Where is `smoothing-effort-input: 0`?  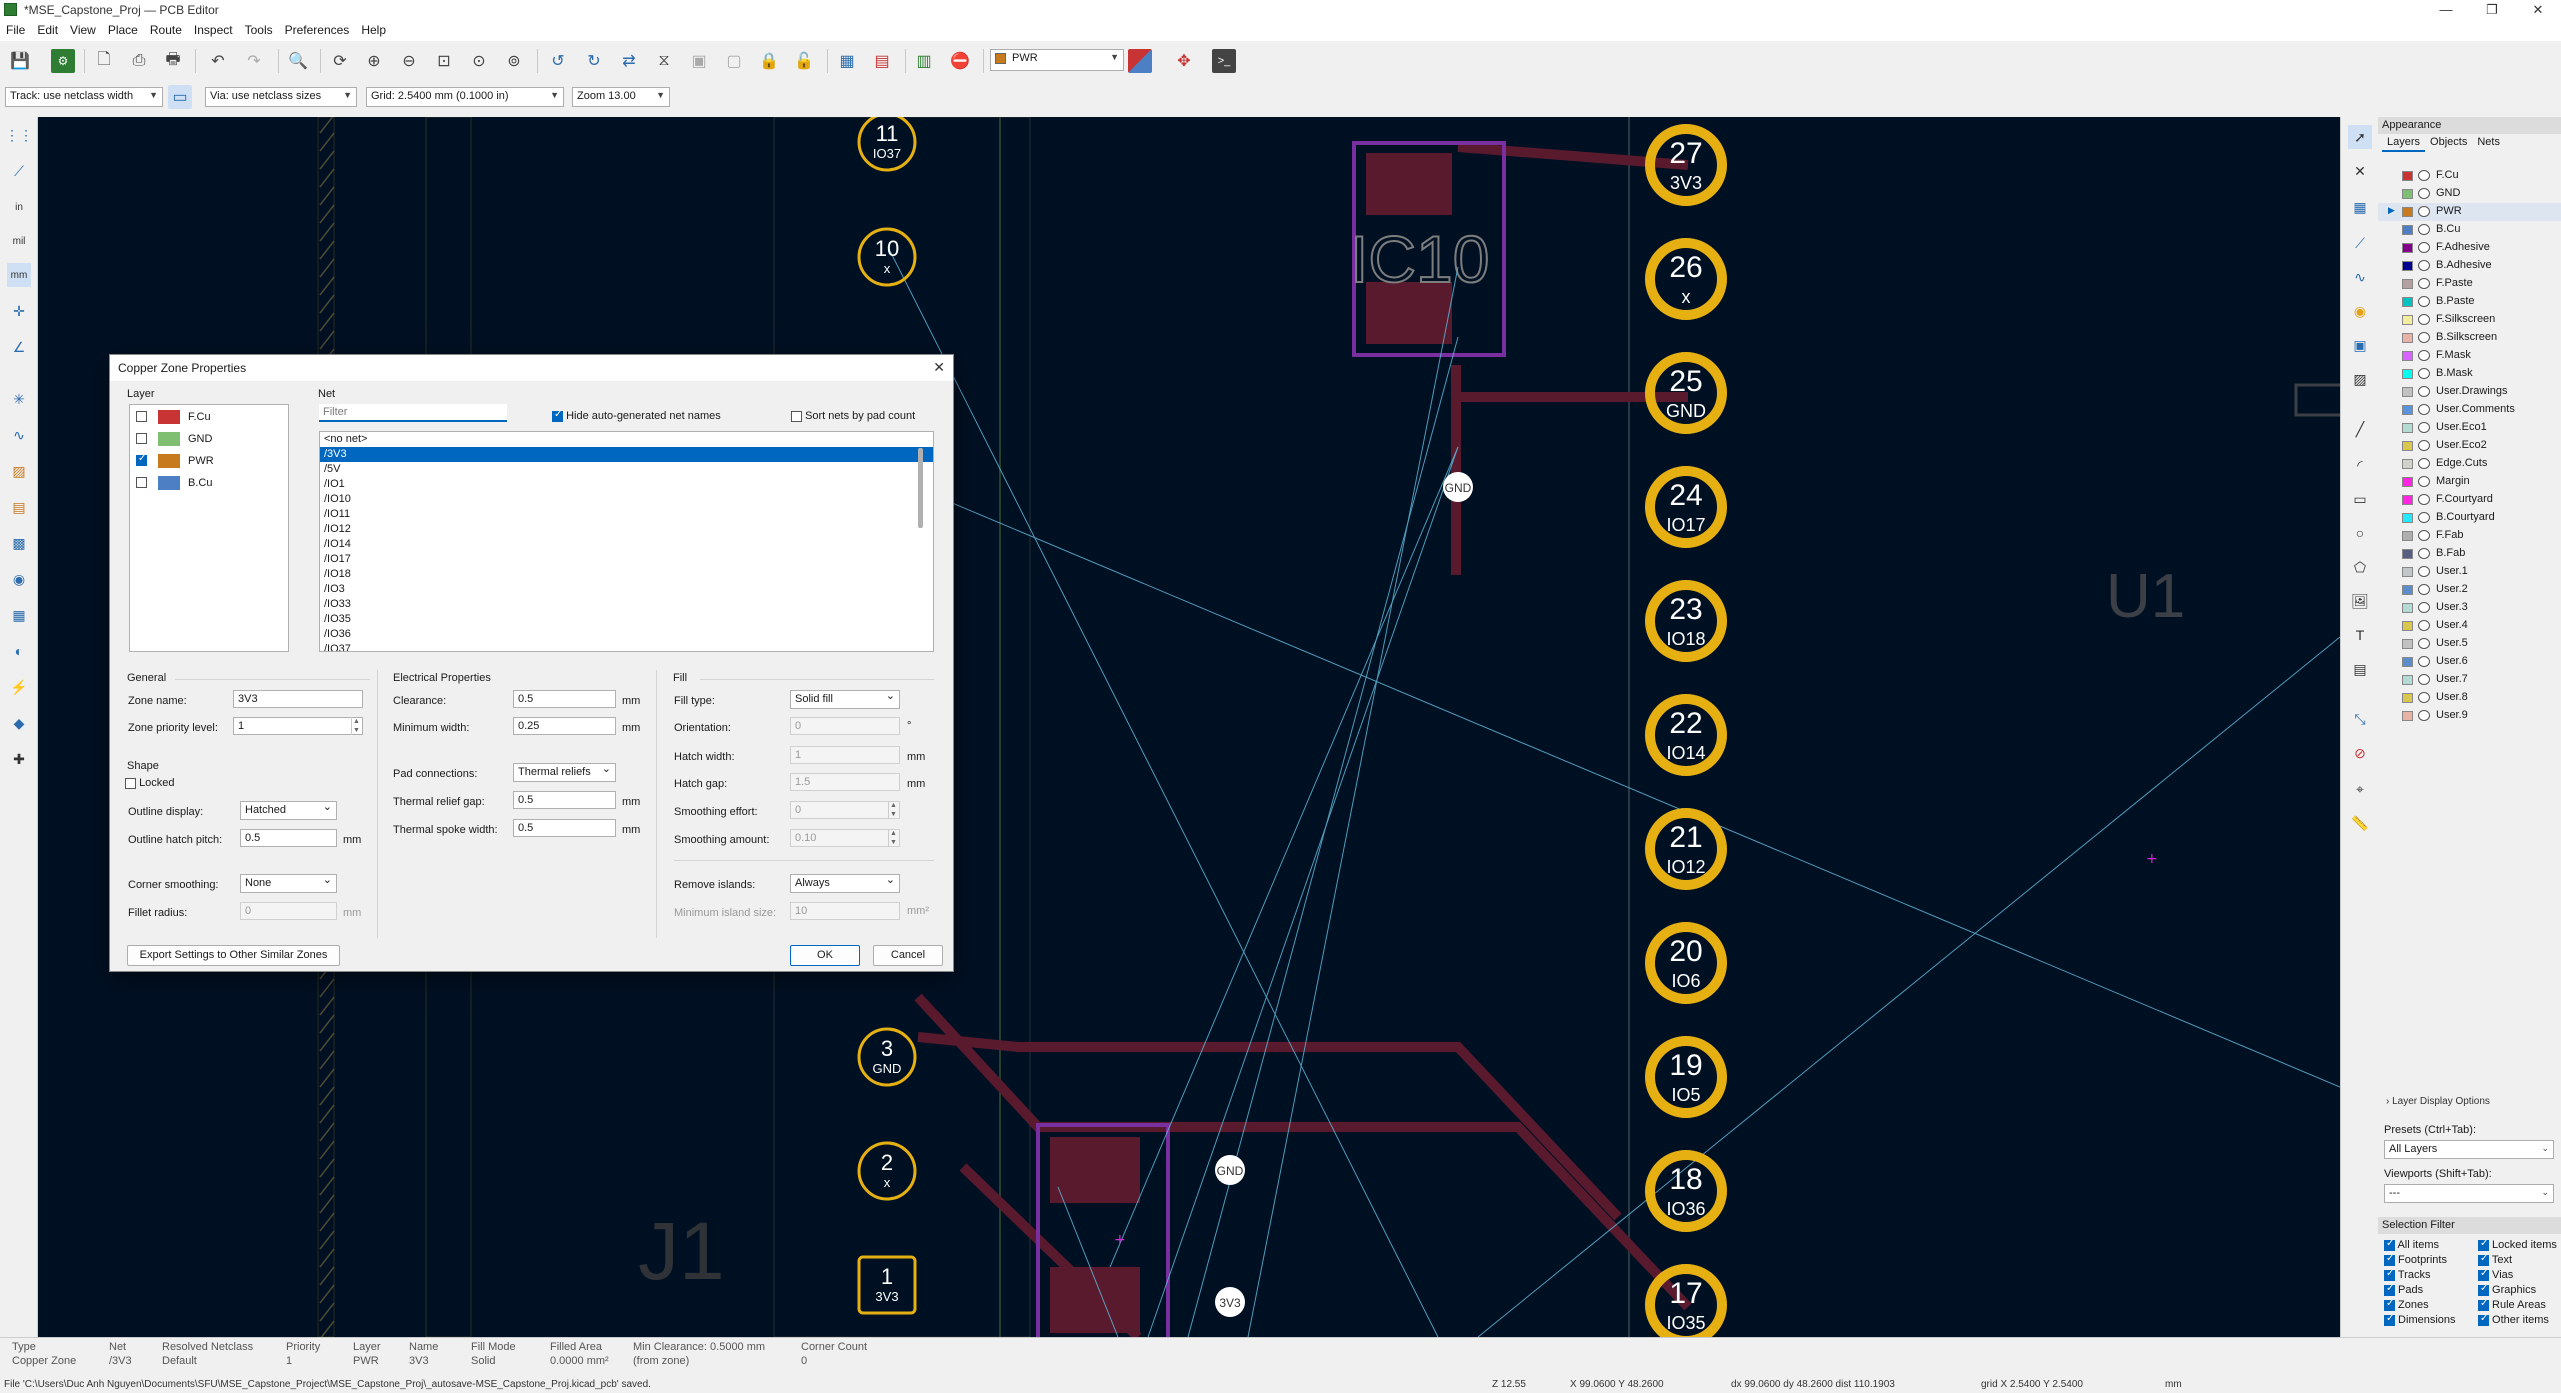
smoothing-effort-input: 0 is located at coordinates (845, 810).